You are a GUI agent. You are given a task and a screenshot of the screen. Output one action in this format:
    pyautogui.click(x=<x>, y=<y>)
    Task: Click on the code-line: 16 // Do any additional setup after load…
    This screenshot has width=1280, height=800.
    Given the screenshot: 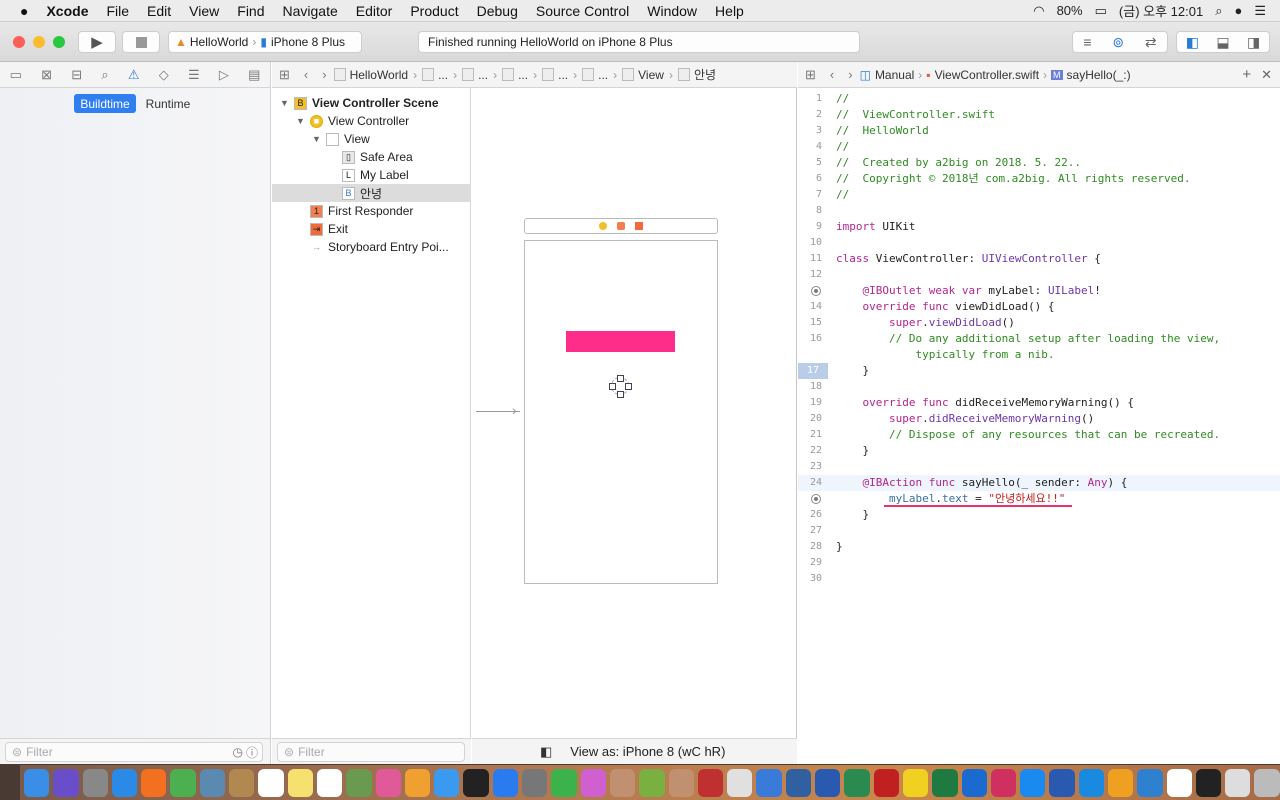 What is the action you would take?
    pyautogui.click(x=1039, y=339)
    